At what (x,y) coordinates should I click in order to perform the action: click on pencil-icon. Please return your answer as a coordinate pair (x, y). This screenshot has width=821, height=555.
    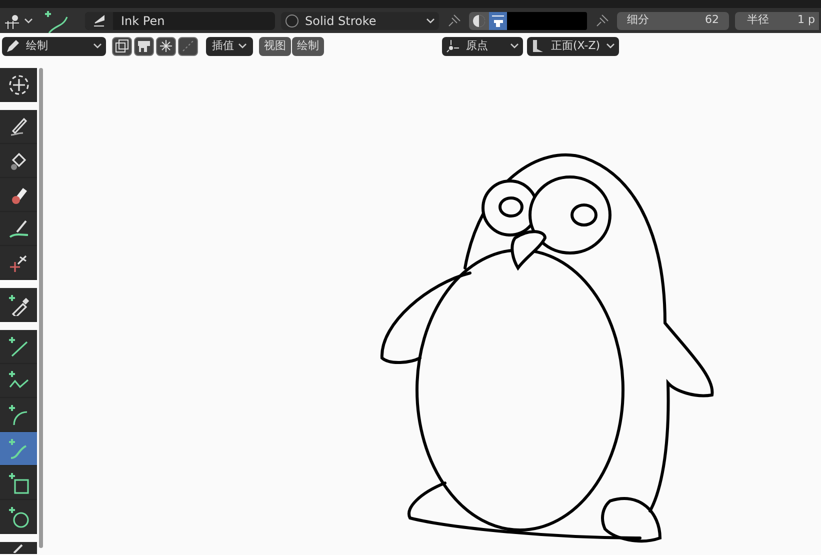
    Looking at the image, I should click on (13, 46).